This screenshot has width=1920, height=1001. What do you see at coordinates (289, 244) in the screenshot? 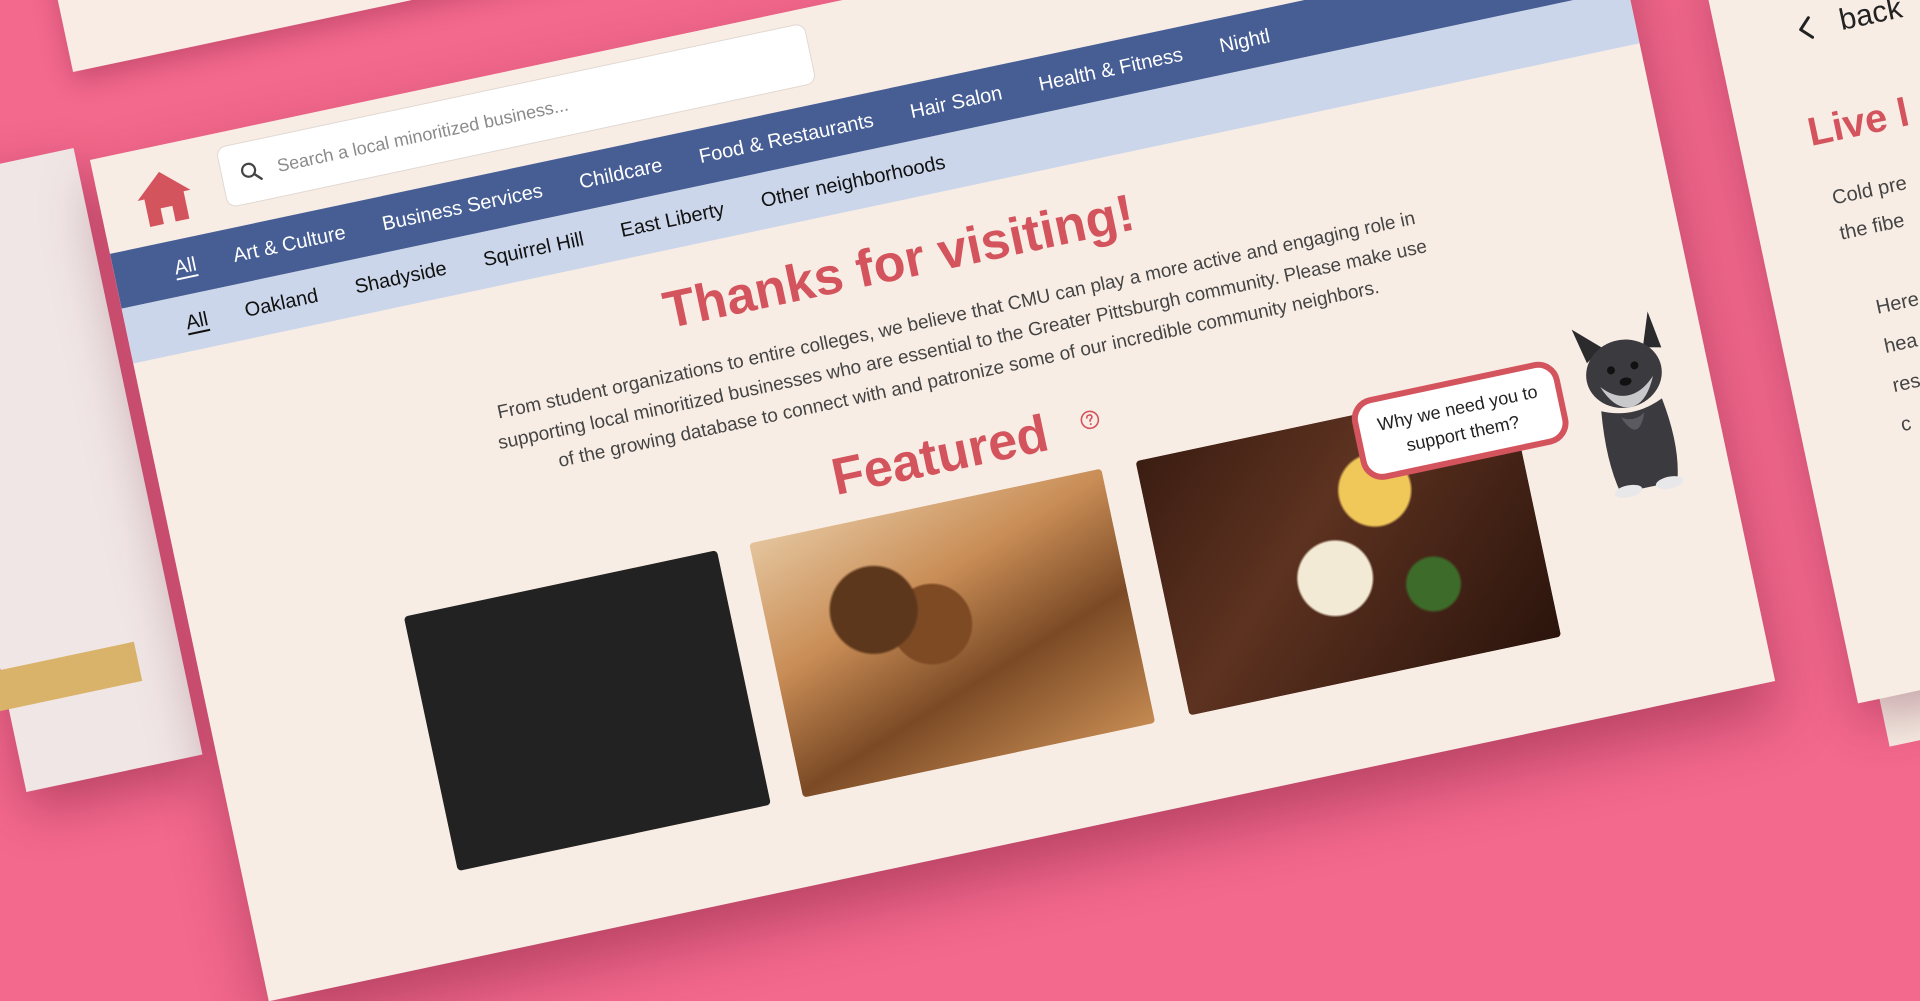
I see `category-art-culture: Art & Culture` at bounding box center [289, 244].